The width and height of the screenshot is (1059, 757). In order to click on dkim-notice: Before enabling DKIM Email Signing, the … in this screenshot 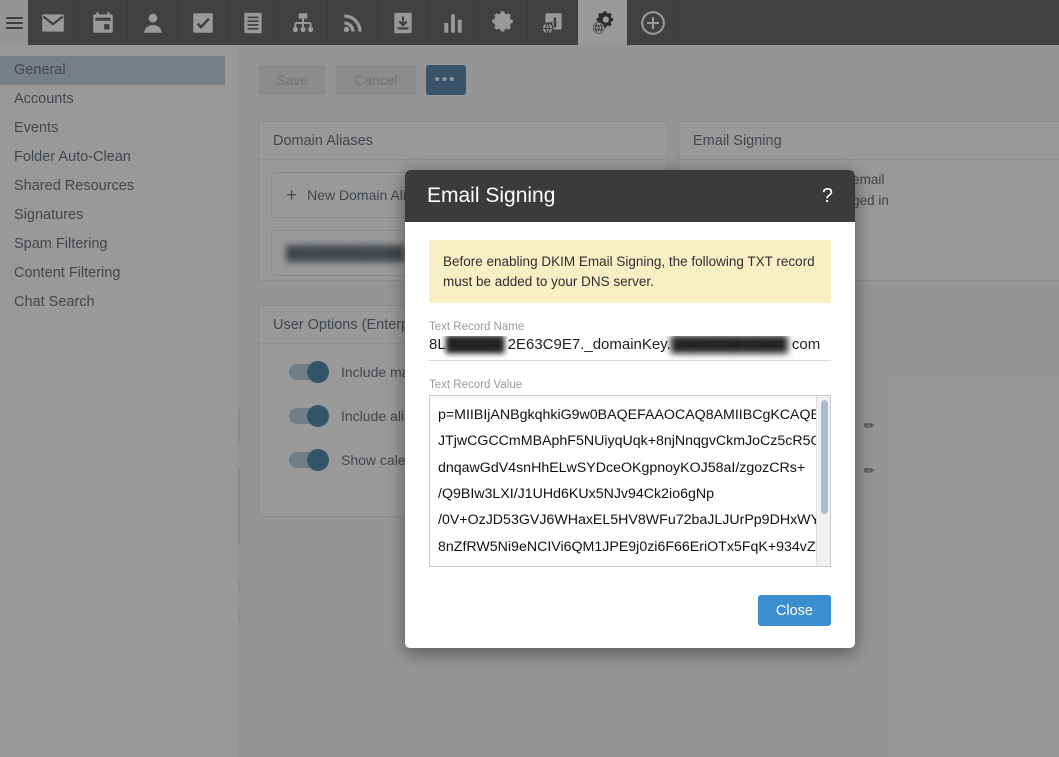, I will do `click(630, 272)`.